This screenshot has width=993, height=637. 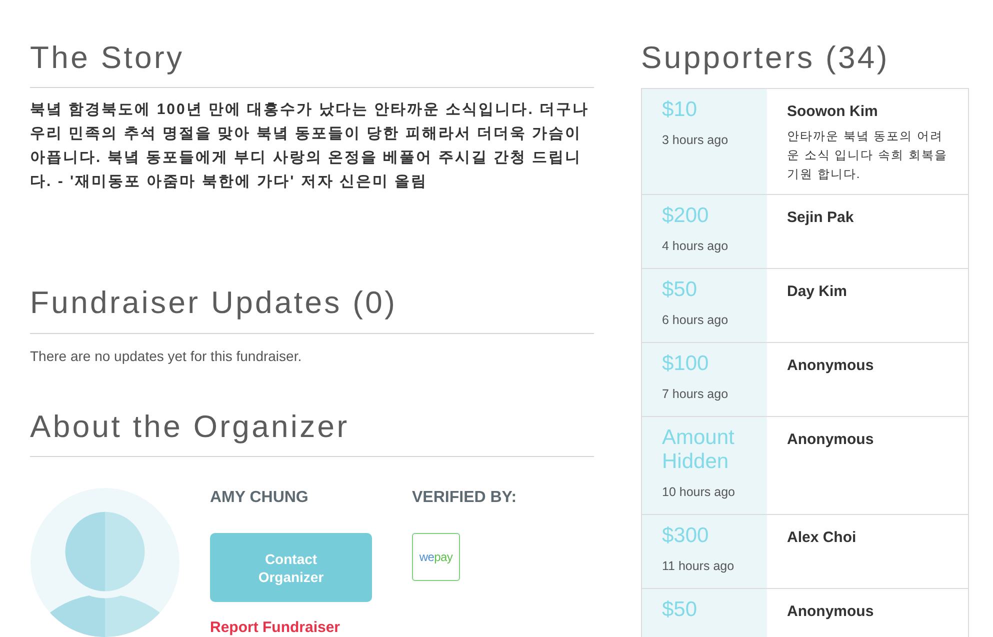 I want to click on donation-amount: Amount Hidden, so click(x=699, y=450).